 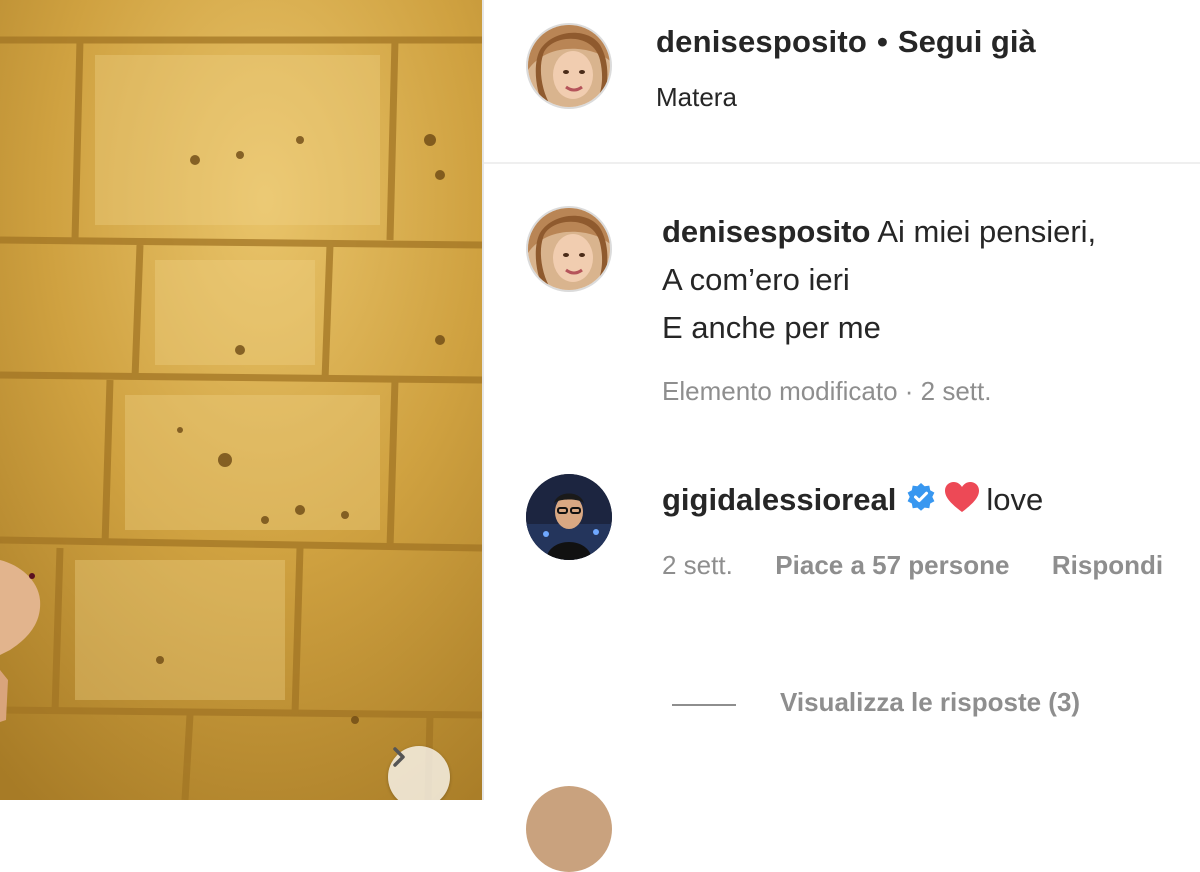 What do you see at coordinates (892, 565) in the screenshot?
I see `comment-likes: Piace a 57 persone` at bounding box center [892, 565].